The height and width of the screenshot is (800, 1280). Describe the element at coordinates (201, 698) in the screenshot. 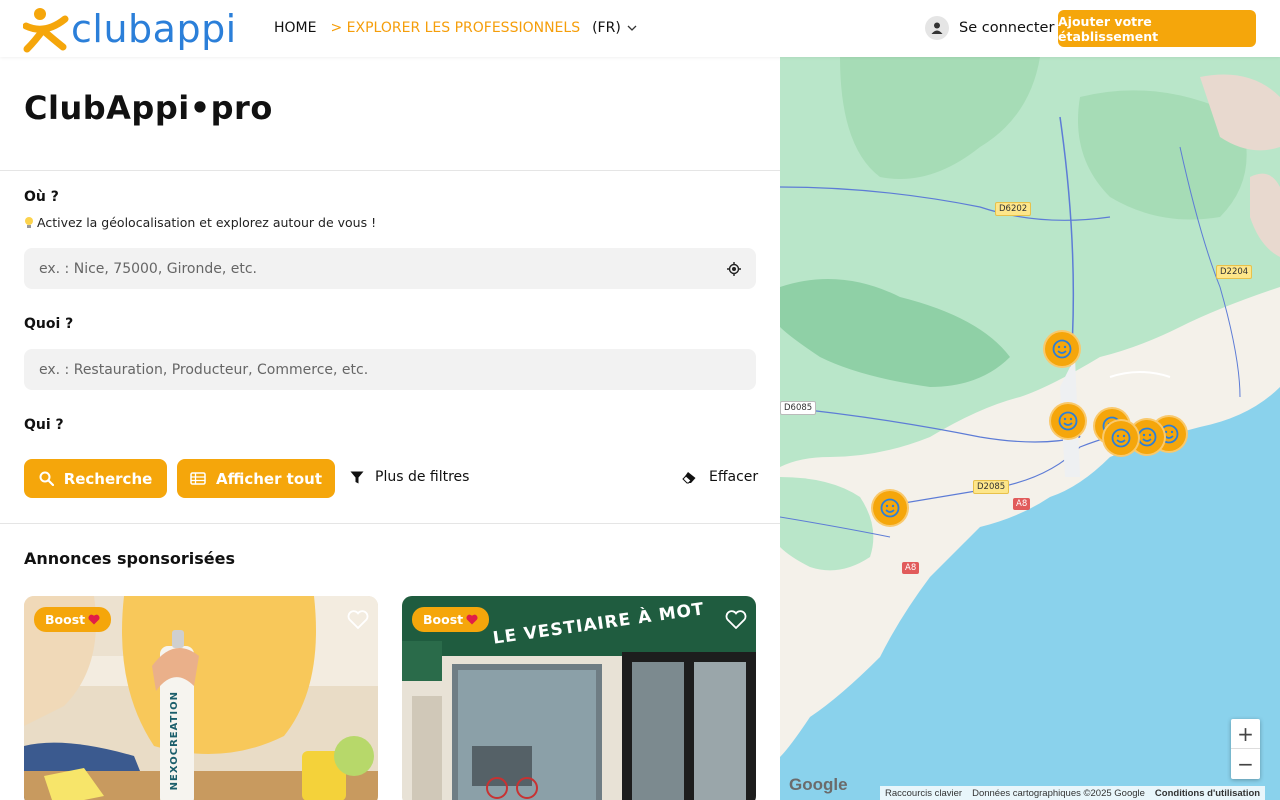

I see `sponsored-card: NEXOCREATION Boost` at that location.